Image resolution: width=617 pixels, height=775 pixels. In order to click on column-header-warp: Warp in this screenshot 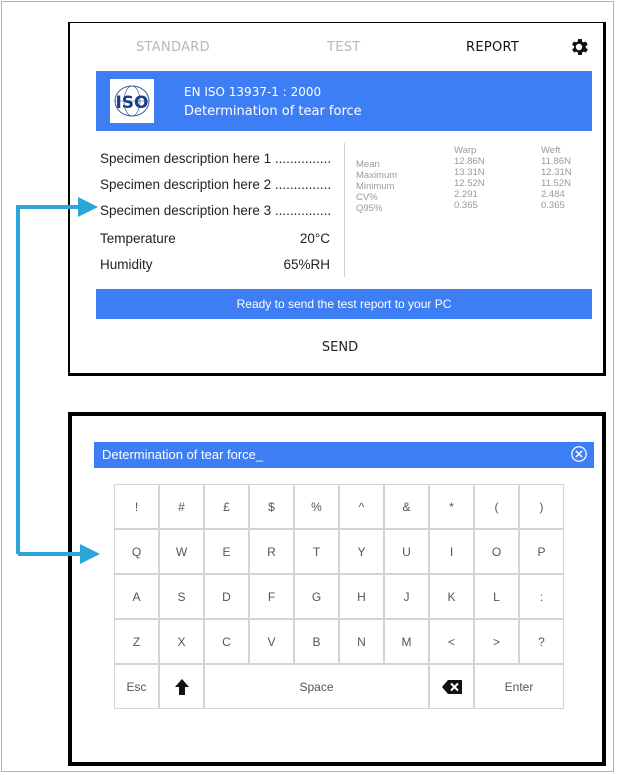, I will do `click(465, 150)`.